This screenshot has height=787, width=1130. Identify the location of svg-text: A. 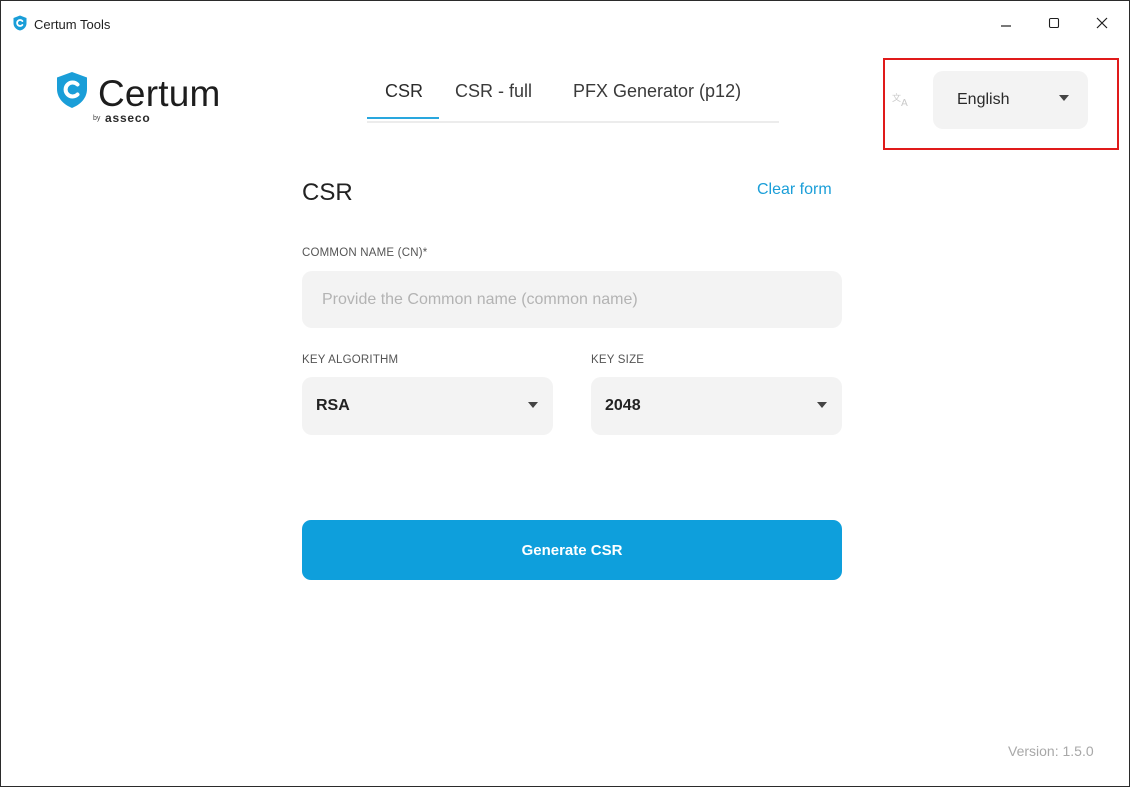
(904, 102).